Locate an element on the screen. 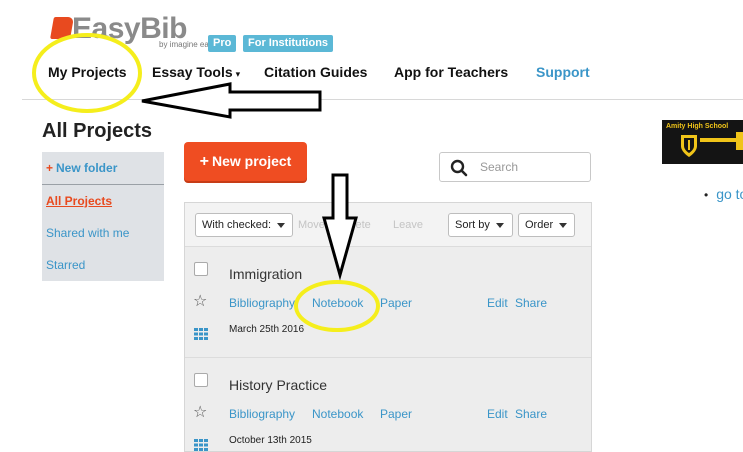  sidebar-item-all-projects: All Projects is located at coordinates (79, 201).